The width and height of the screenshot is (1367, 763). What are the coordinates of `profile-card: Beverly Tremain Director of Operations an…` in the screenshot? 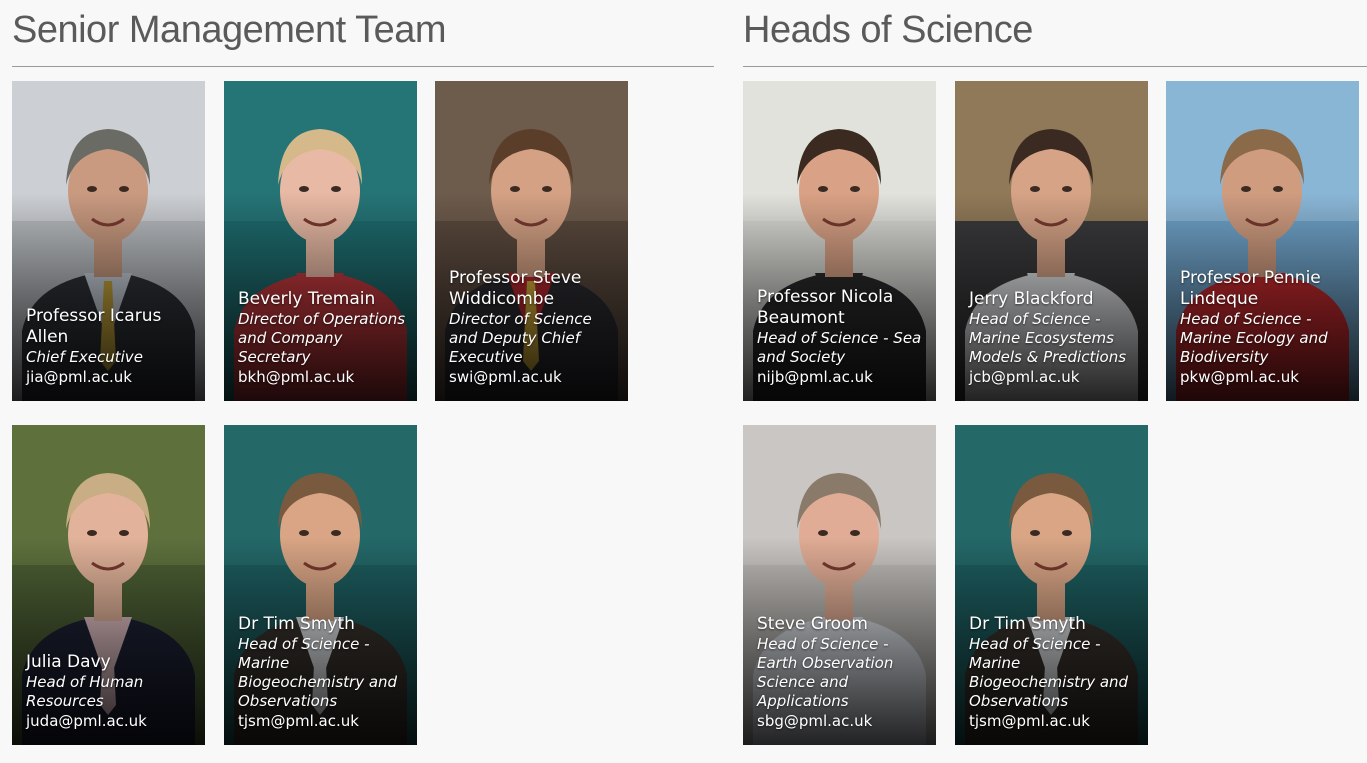 It's located at (320, 241).